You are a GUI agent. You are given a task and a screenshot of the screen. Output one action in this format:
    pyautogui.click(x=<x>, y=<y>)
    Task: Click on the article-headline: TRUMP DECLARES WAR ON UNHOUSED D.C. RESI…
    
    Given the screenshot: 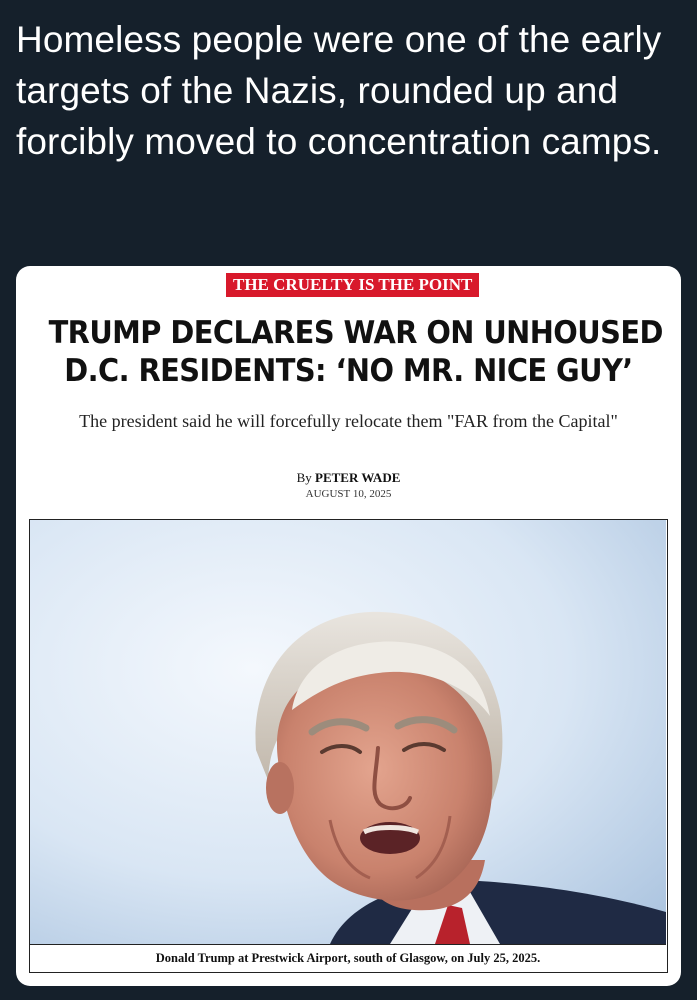 What is the action you would take?
    pyautogui.click(x=356, y=352)
    